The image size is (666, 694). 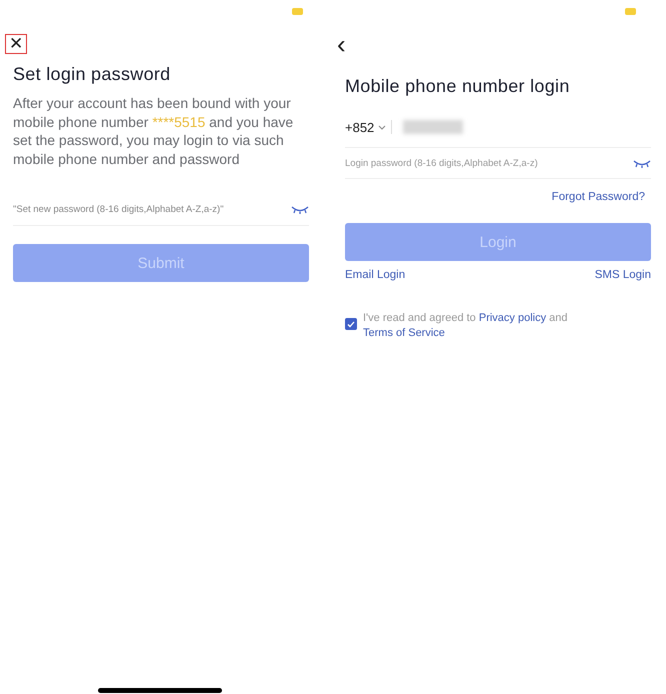 What do you see at coordinates (622, 275) in the screenshot?
I see `sms-login-link: SMS Login` at bounding box center [622, 275].